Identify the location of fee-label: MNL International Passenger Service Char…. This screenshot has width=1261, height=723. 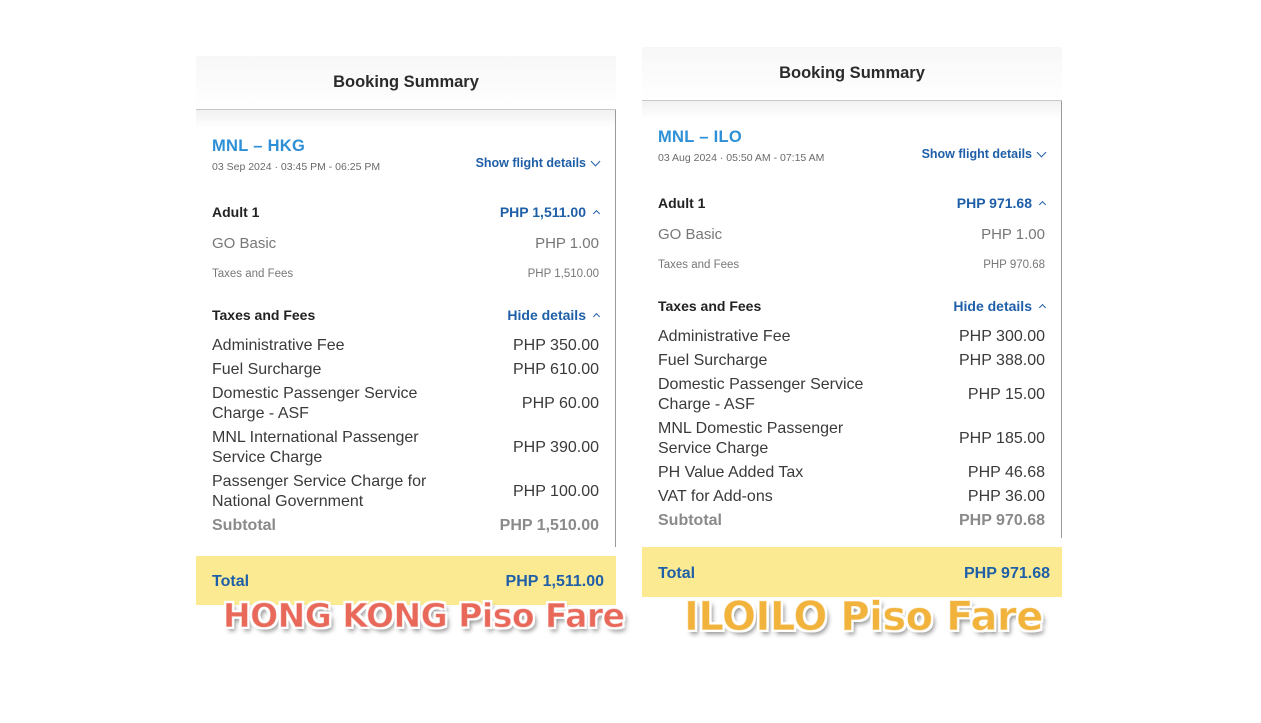
(315, 447).